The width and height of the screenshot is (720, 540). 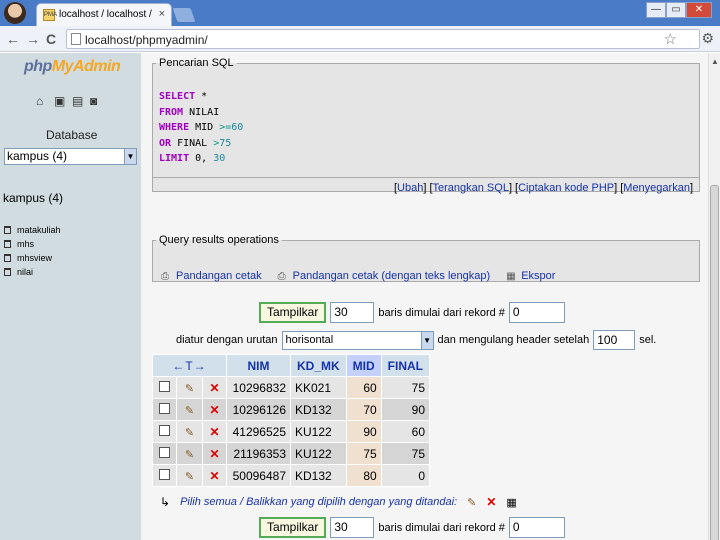 I want to click on table-name: nilai, so click(x=25, y=272).